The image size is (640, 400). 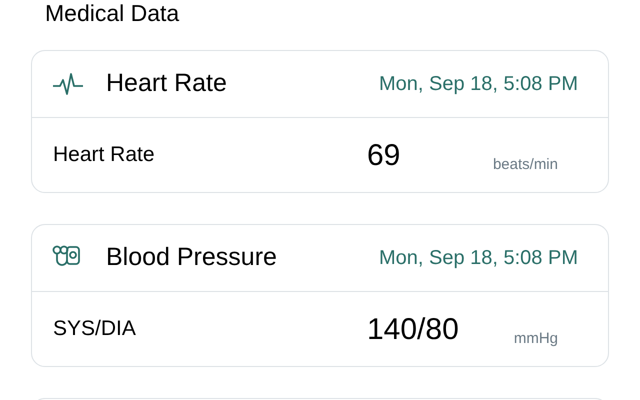 I want to click on unit-label: mmHg, so click(x=536, y=338).